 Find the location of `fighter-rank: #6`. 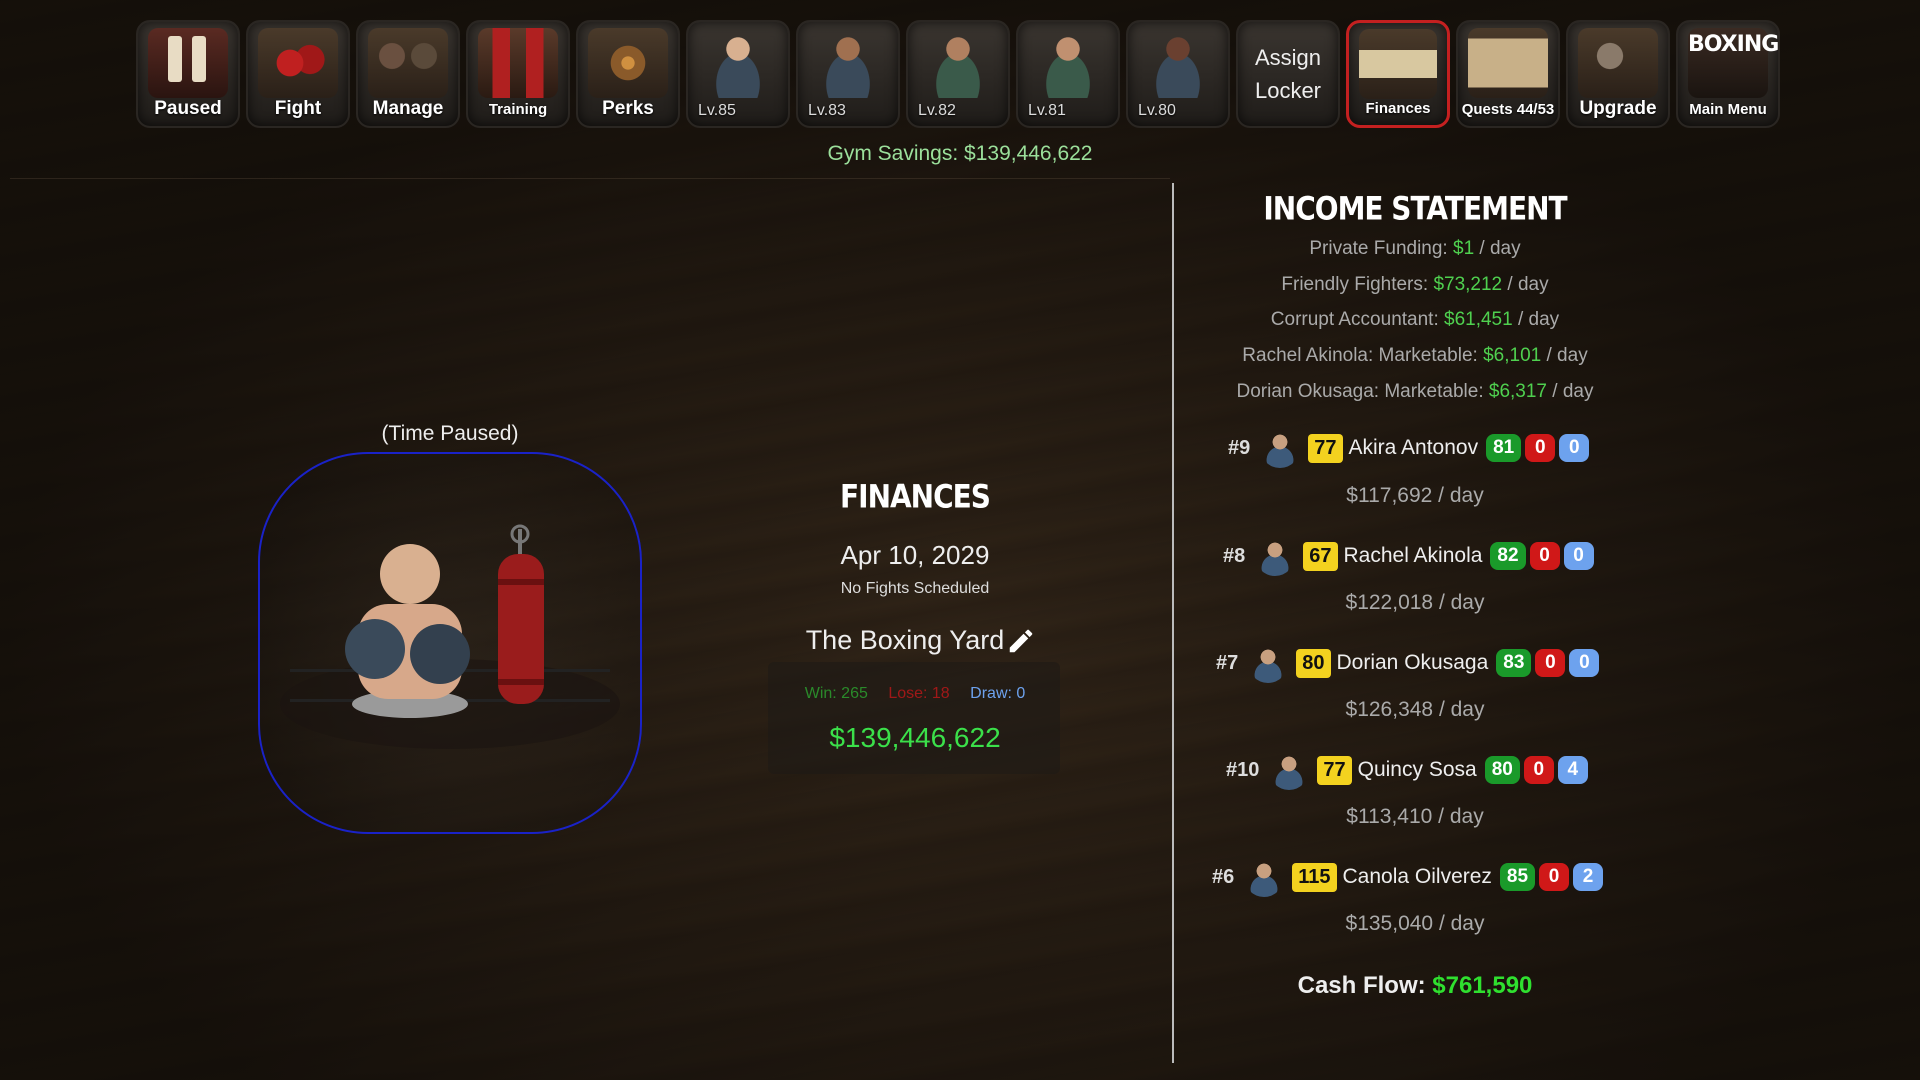

fighter-rank: #6 is located at coordinates (1223, 876).